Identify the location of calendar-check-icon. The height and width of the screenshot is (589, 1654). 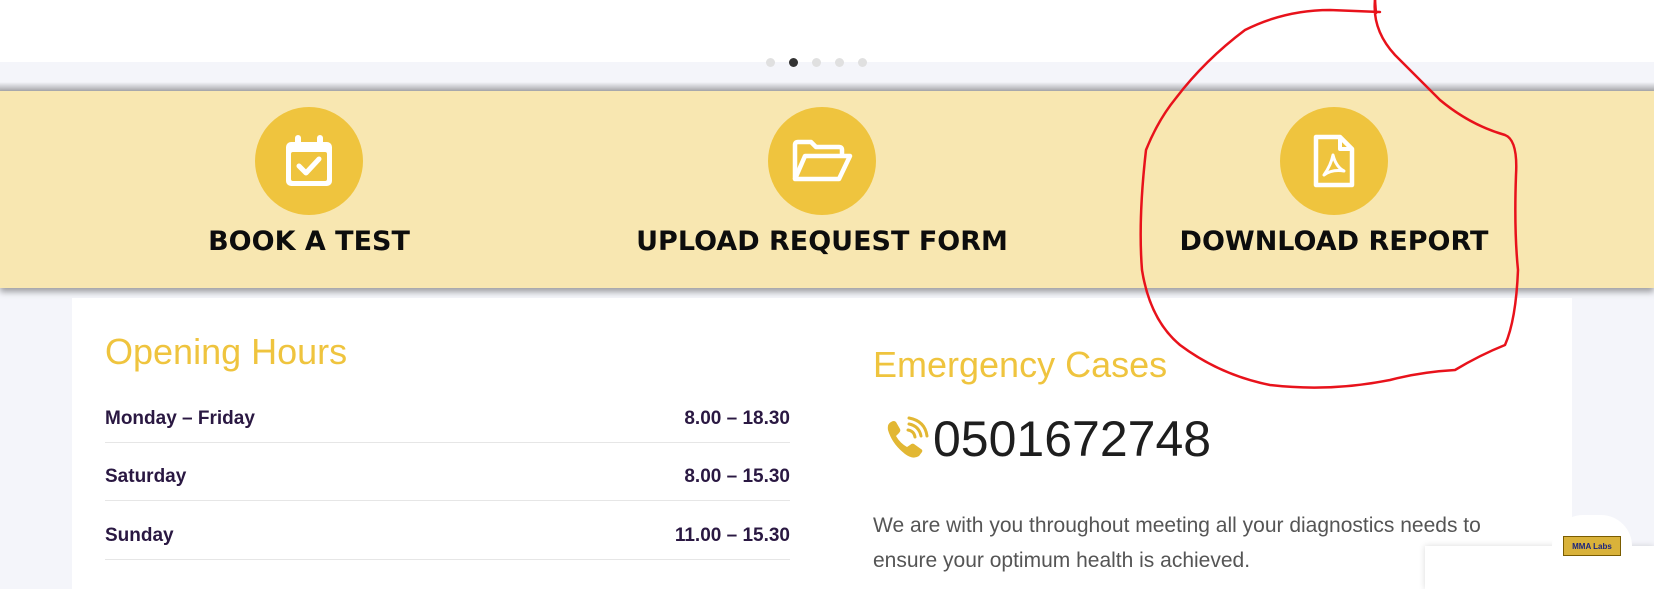
(309, 160).